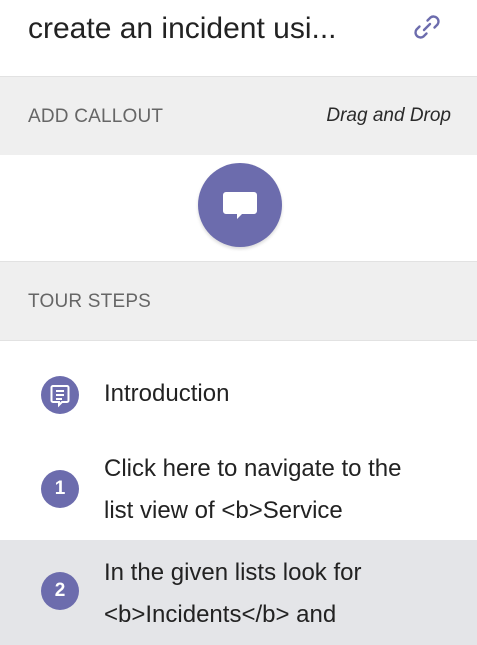 The width and height of the screenshot is (477, 645). I want to click on tour-steps-label: TOUR STEPS, so click(90, 301).